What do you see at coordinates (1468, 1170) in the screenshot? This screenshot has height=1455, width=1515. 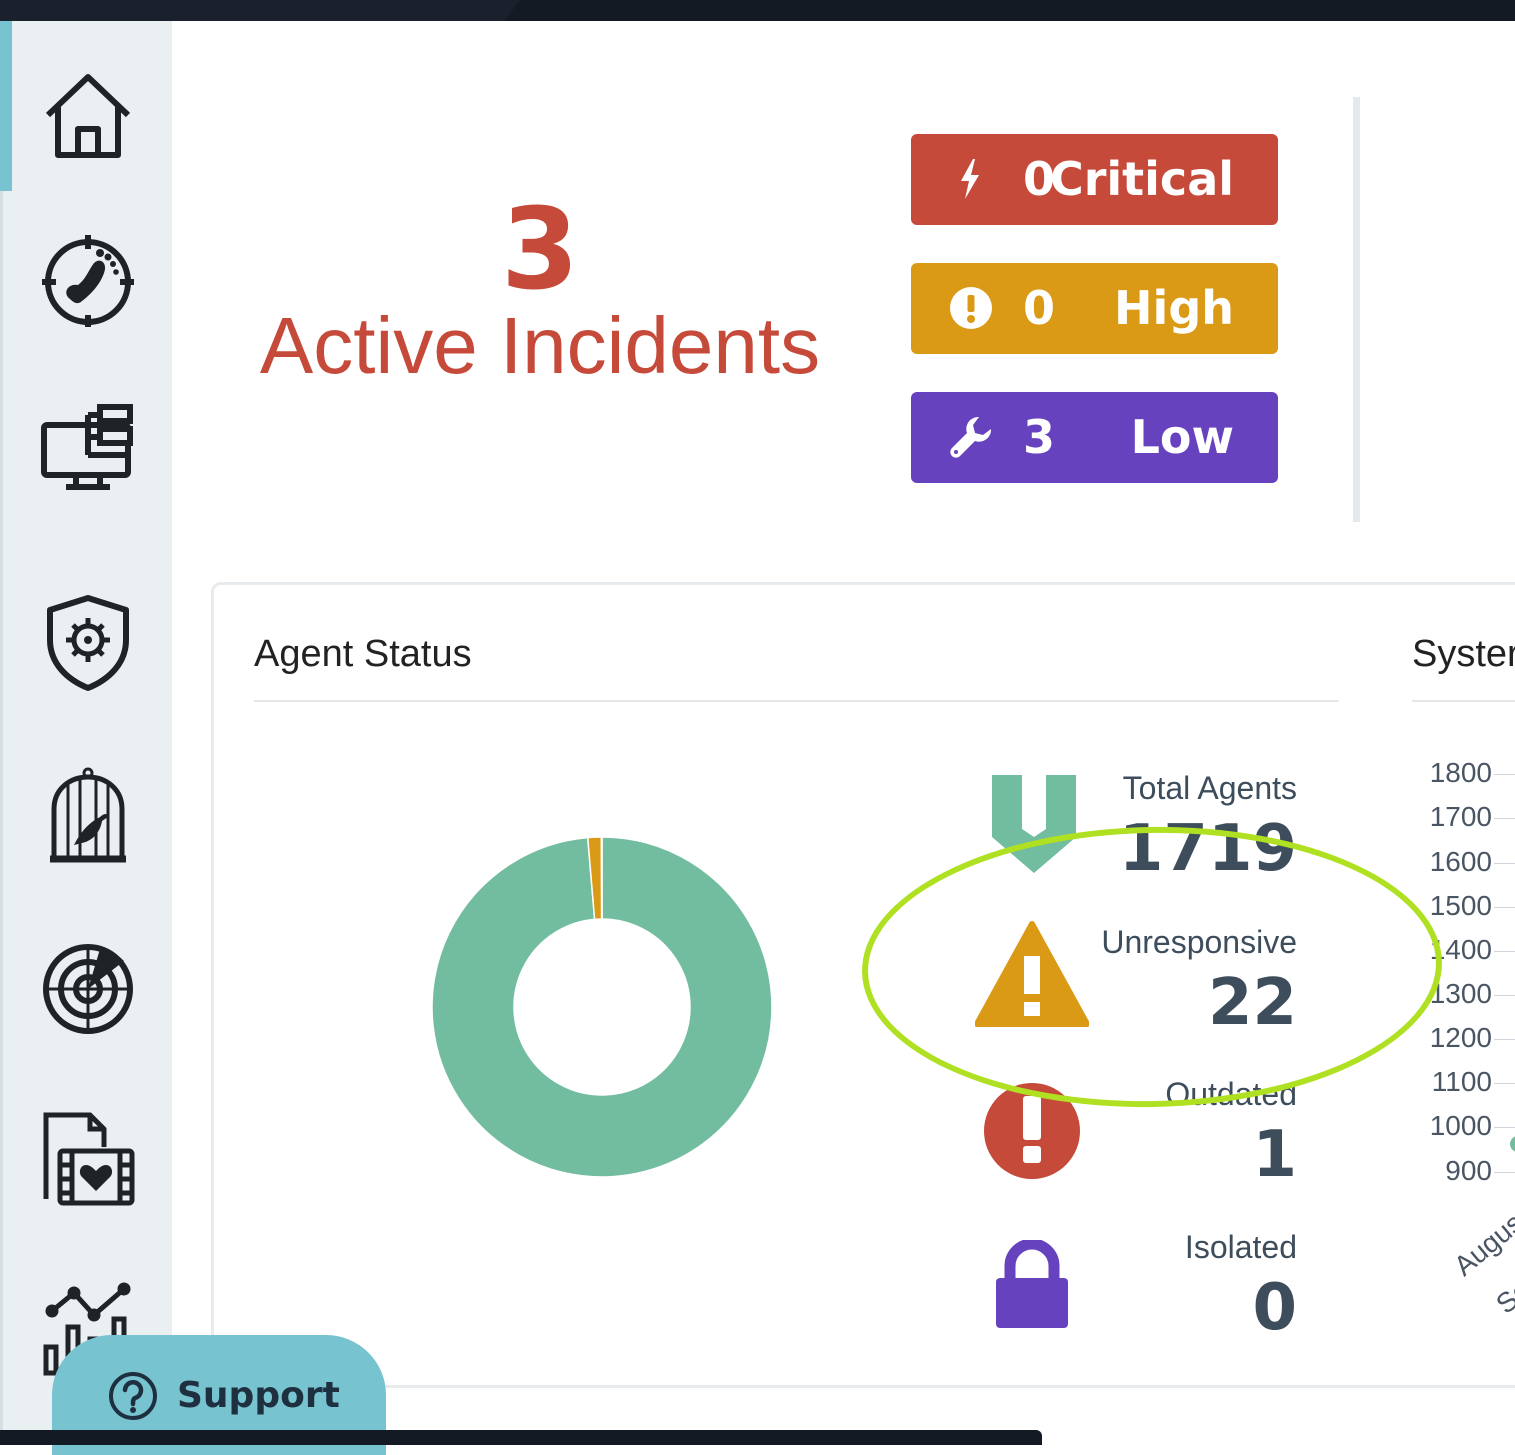 I see `y-tick-label: 900` at bounding box center [1468, 1170].